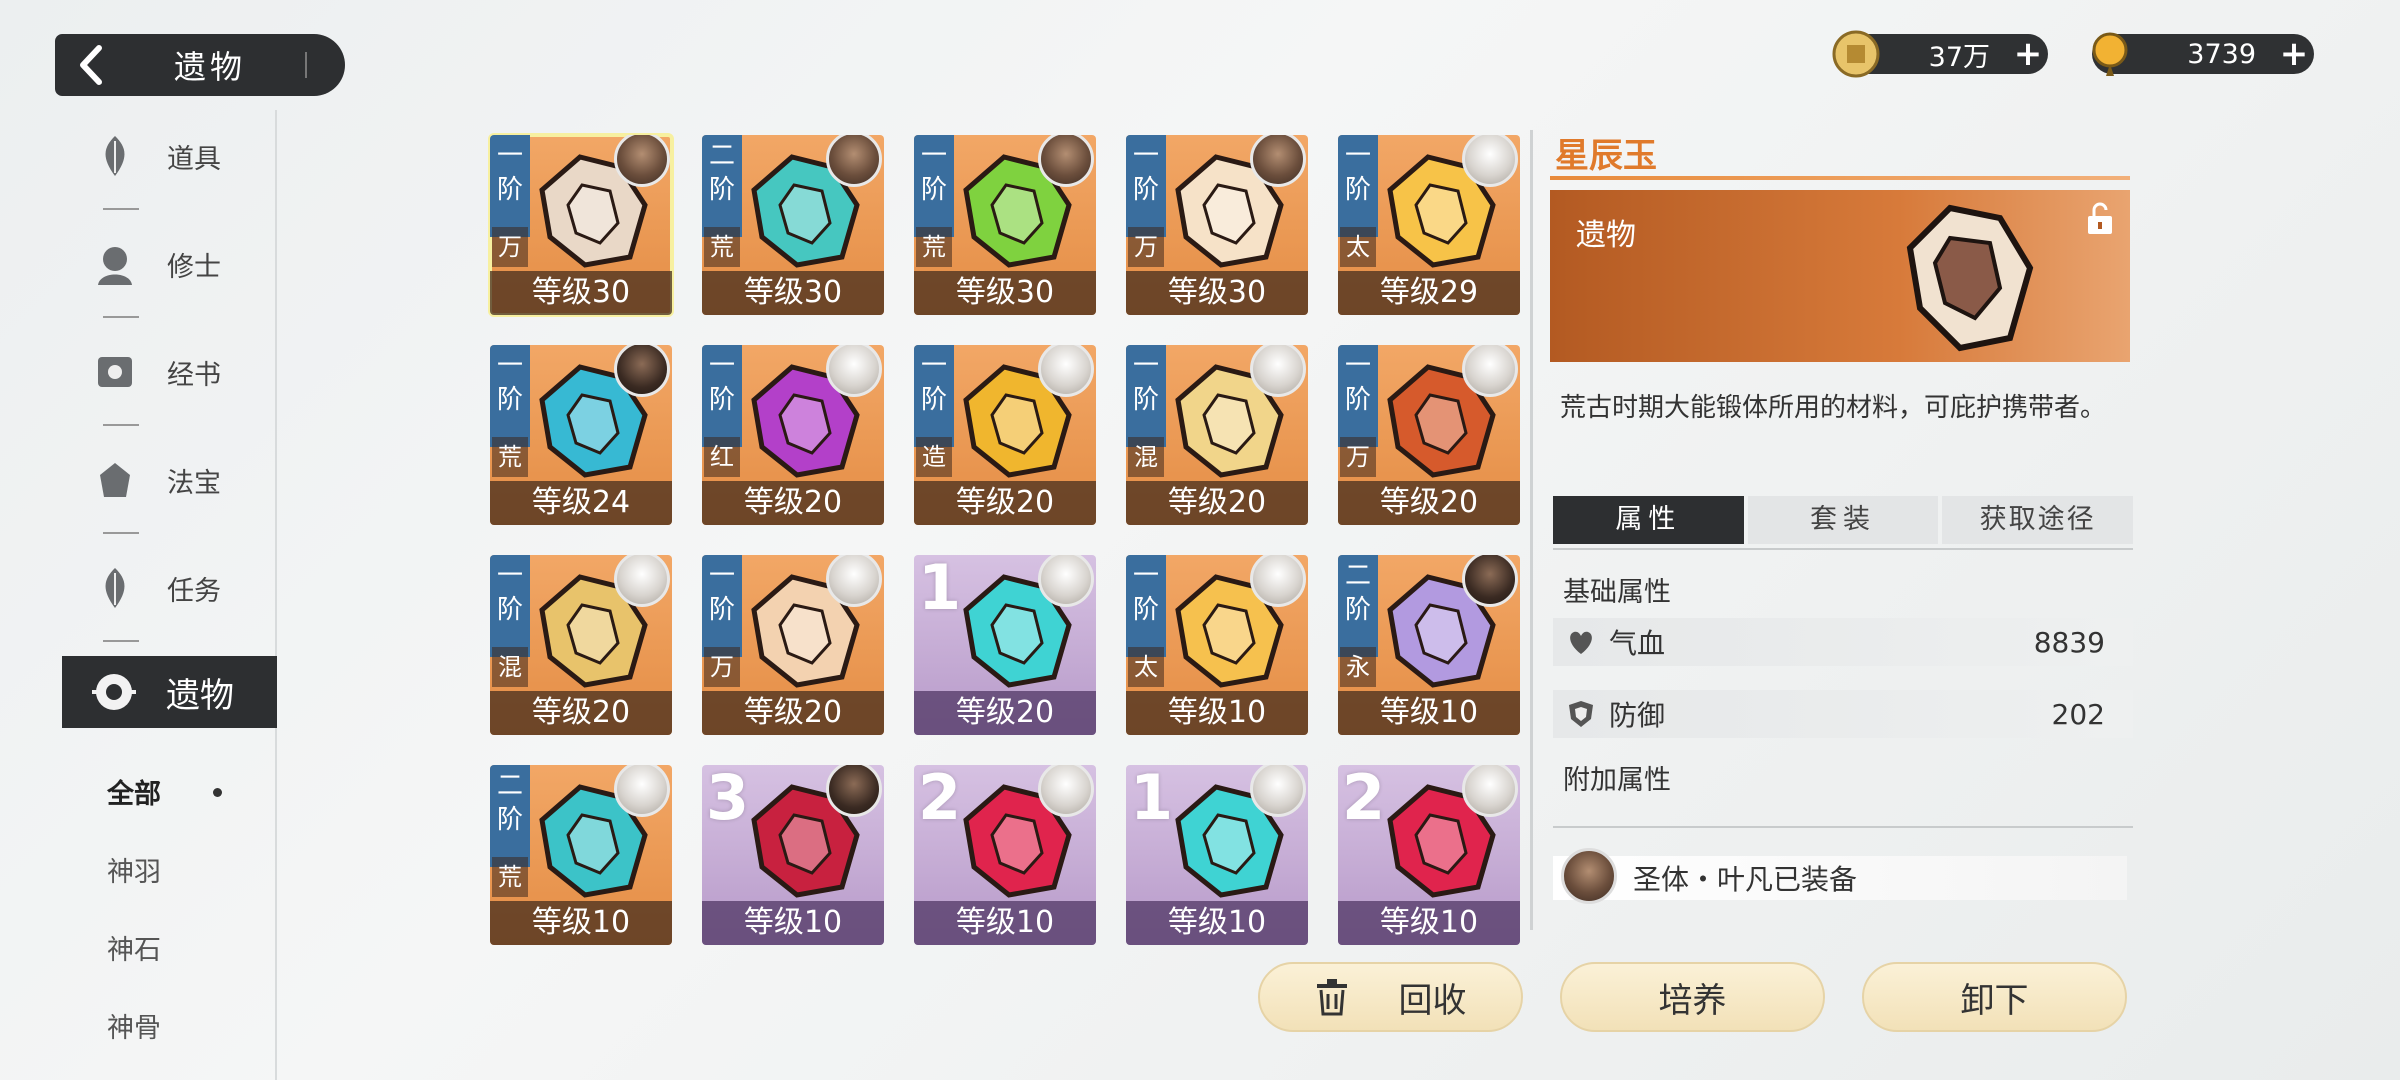 The width and height of the screenshot is (2400, 1080). Describe the element at coordinates (1005, 435) in the screenshot. I see `relic-card: 一阶造等级20` at that location.